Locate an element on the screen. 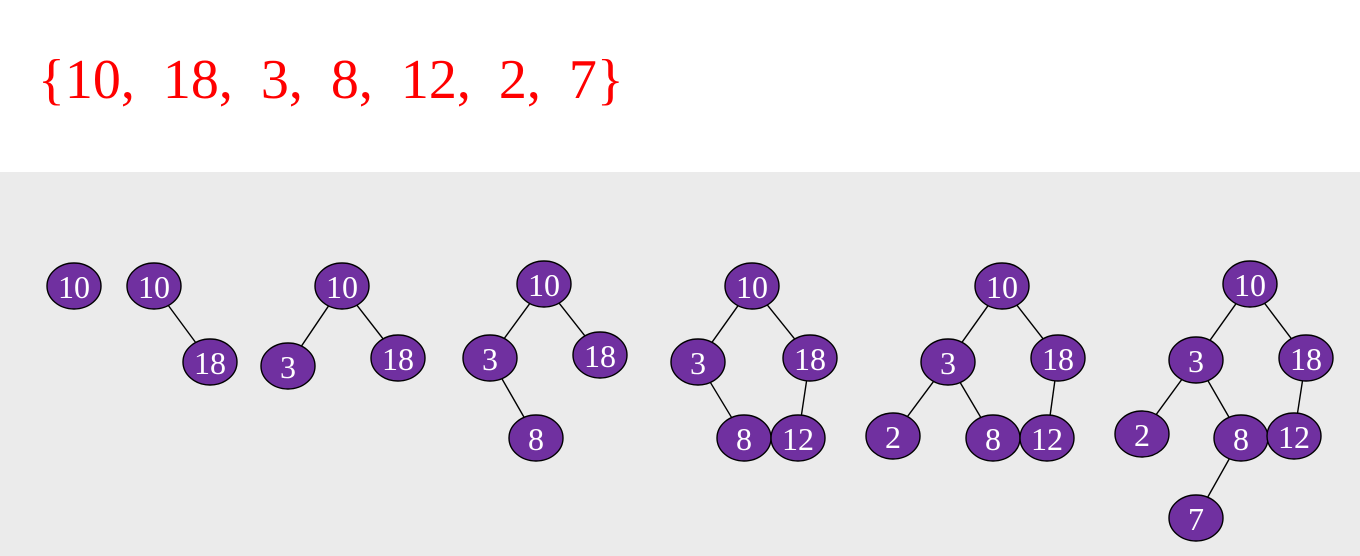  tree-node: 7 is located at coordinates (1196, 518).